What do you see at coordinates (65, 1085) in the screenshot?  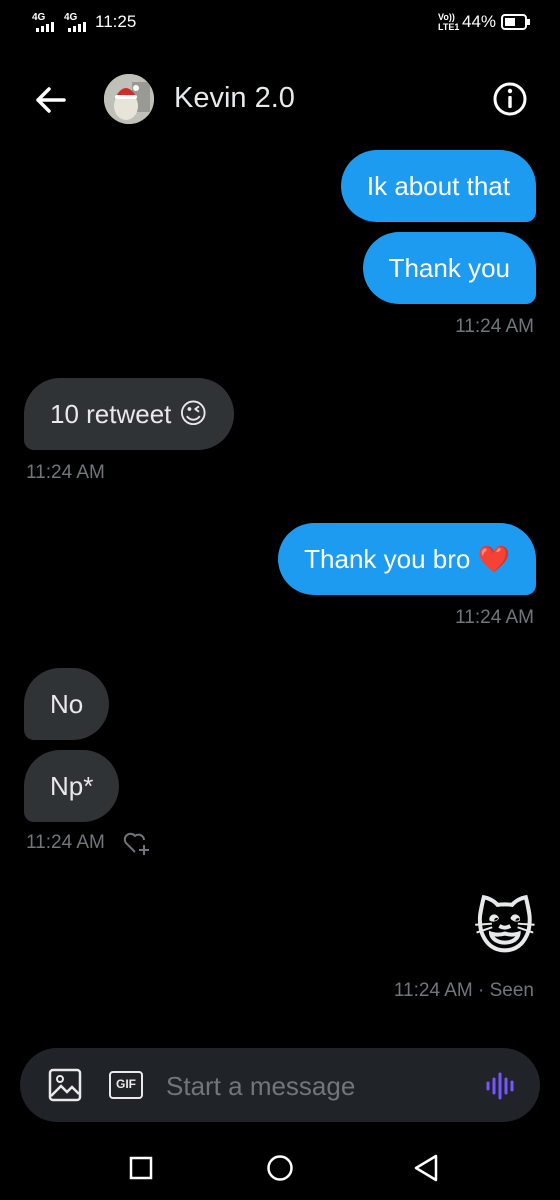 I see `image-icon` at bounding box center [65, 1085].